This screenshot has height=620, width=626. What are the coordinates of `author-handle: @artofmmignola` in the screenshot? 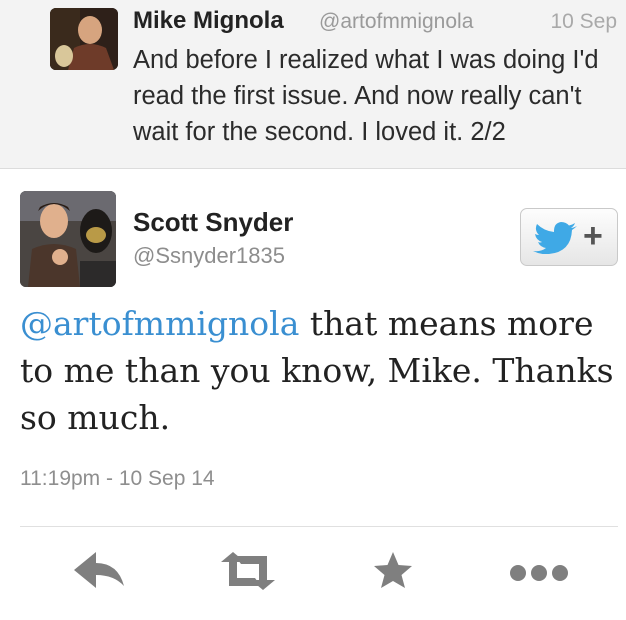 It's located at (396, 22).